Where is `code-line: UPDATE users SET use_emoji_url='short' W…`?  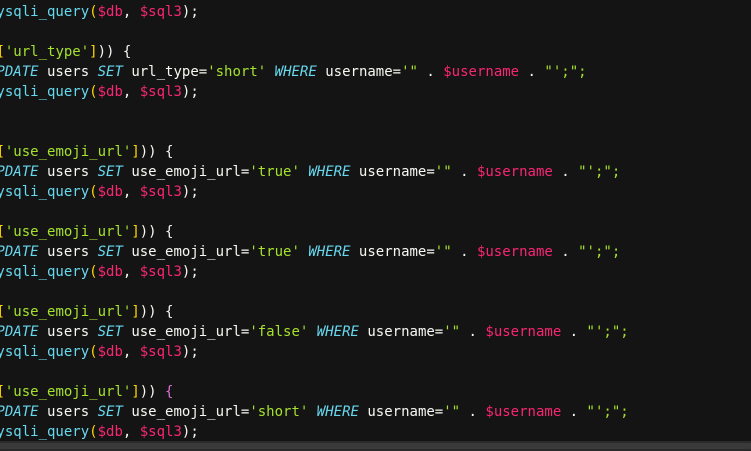 code-line: UPDATE users SET use_emoji_url='short' W… is located at coordinates (375, 412).